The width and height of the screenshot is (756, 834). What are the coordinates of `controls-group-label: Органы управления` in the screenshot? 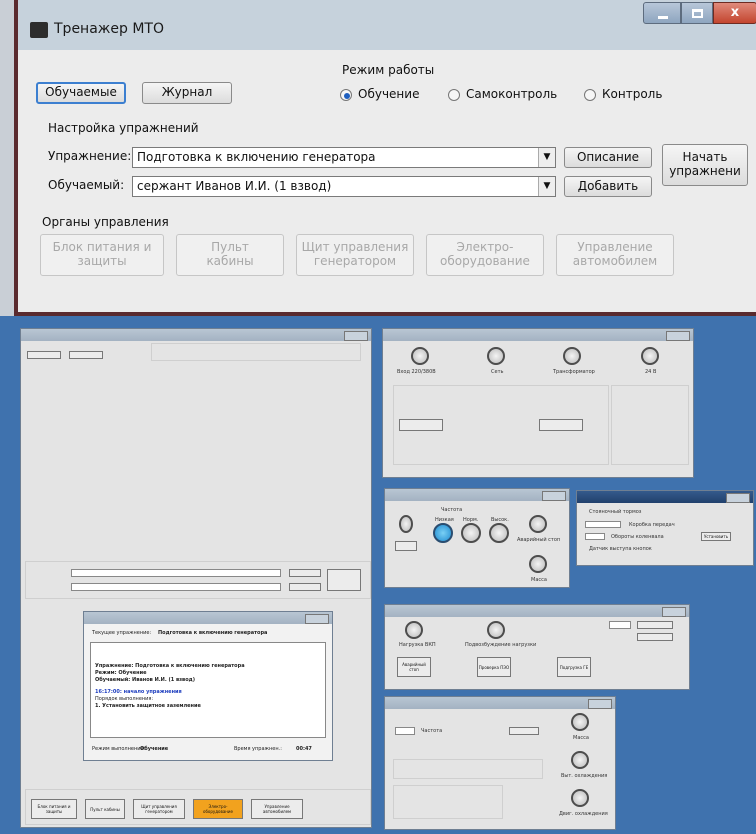 It's located at (105, 222).